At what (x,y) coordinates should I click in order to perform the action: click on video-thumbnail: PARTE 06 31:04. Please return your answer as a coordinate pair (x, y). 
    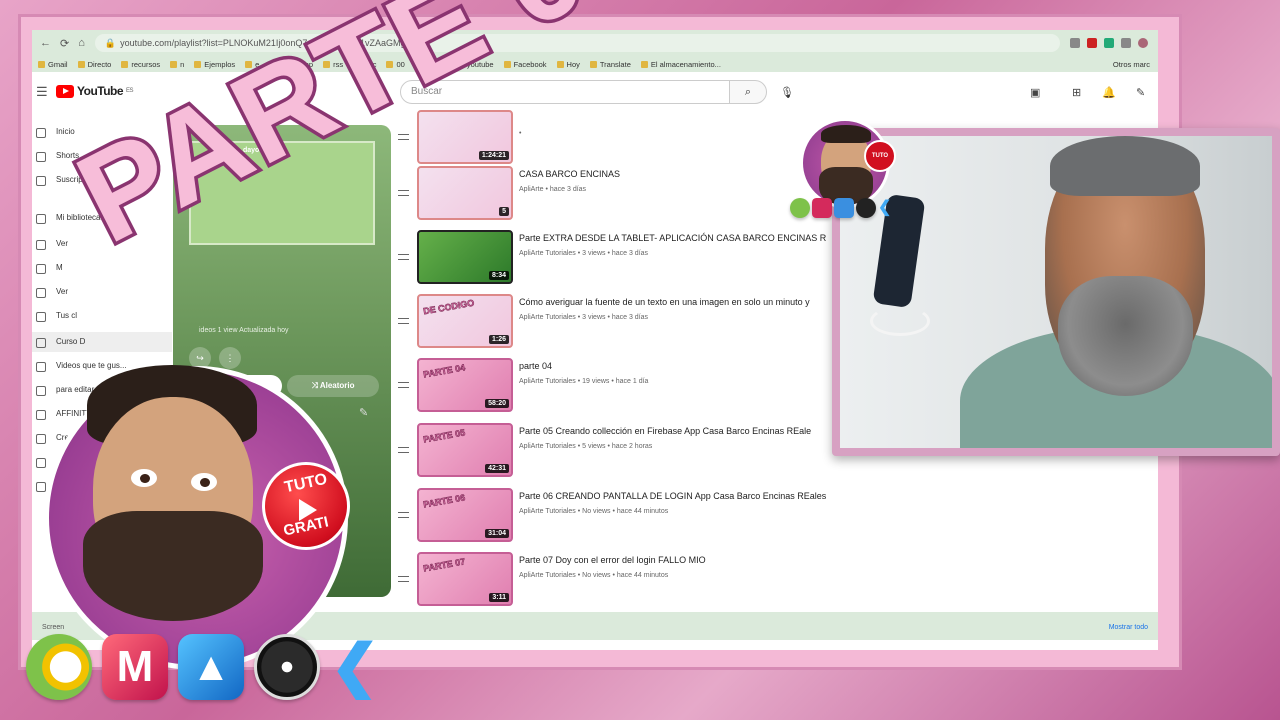
    Looking at the image, I should click on (465, 515).